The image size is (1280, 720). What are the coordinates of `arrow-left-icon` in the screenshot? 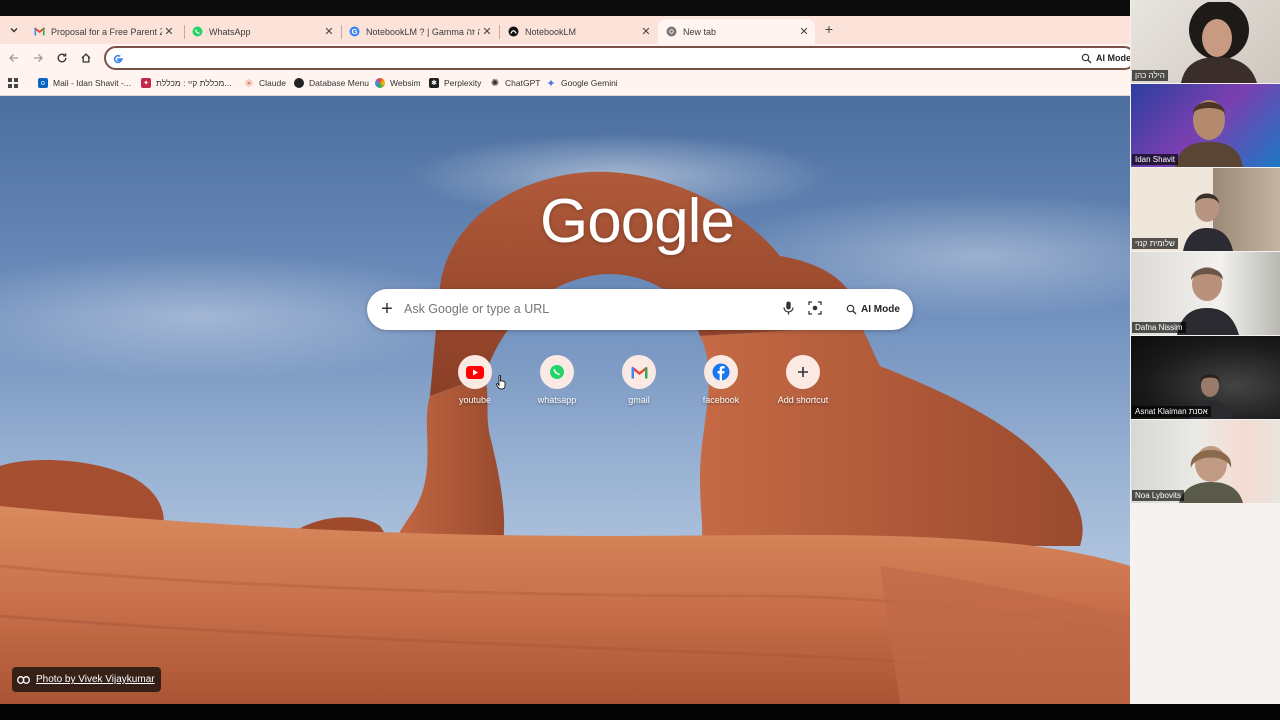 It's located at (13, 58).